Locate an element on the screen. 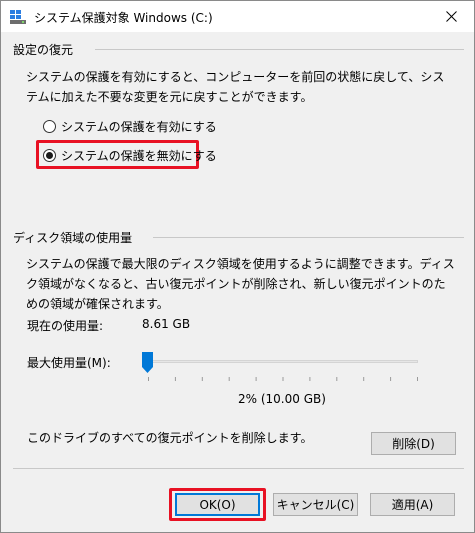 This screenshot has width=475, height=533. max-usage-slider-thumb is located at coordinates (148, 362).